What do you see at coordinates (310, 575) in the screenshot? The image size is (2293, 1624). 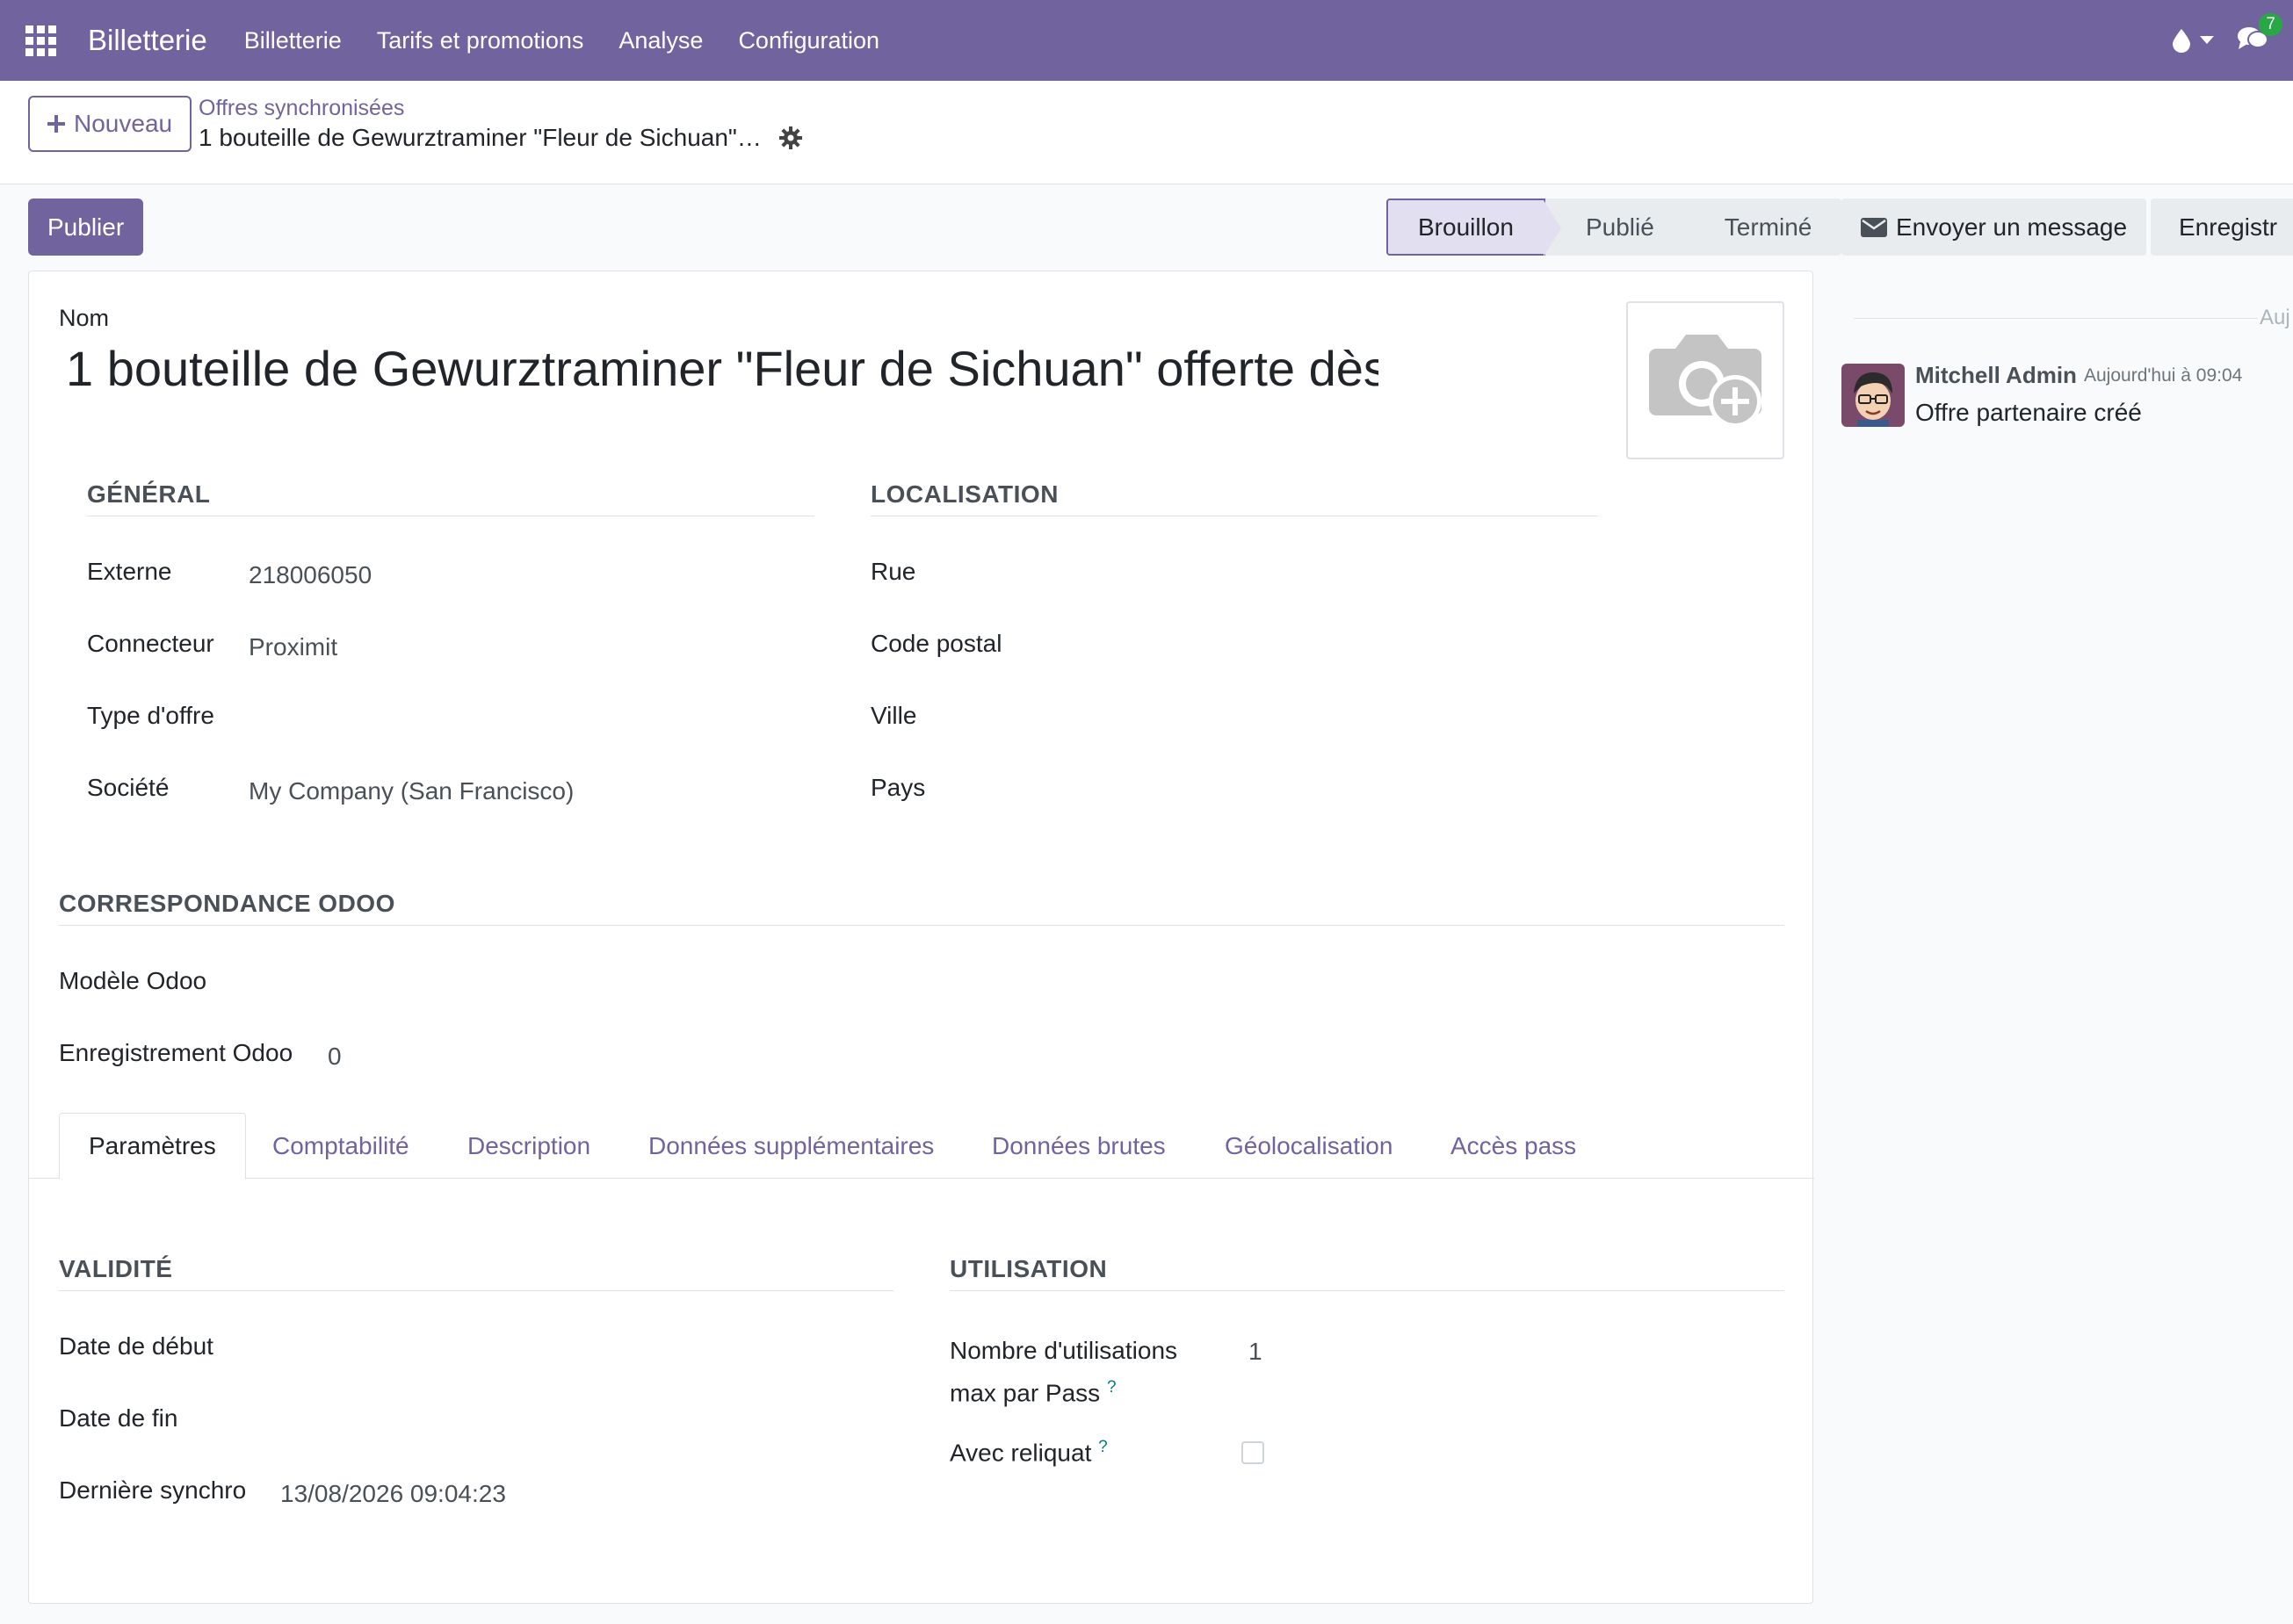 I see `externe-value: 218006050` at bounding box center [310, 575].